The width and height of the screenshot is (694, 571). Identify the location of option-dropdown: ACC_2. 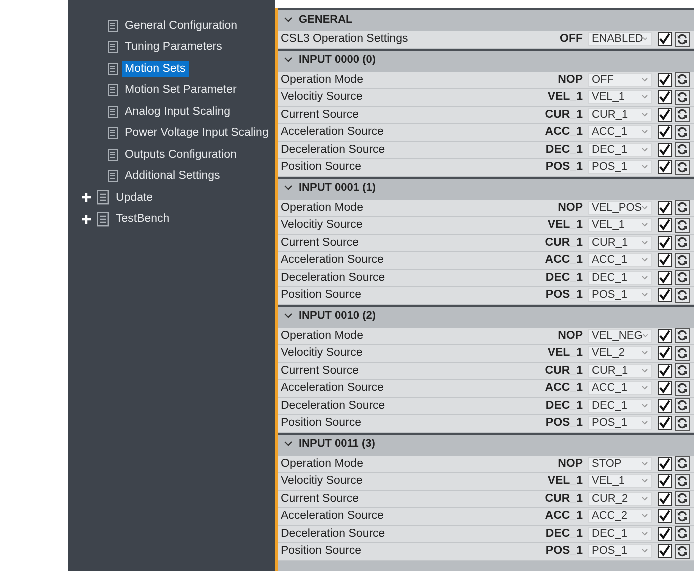
(620, 516).